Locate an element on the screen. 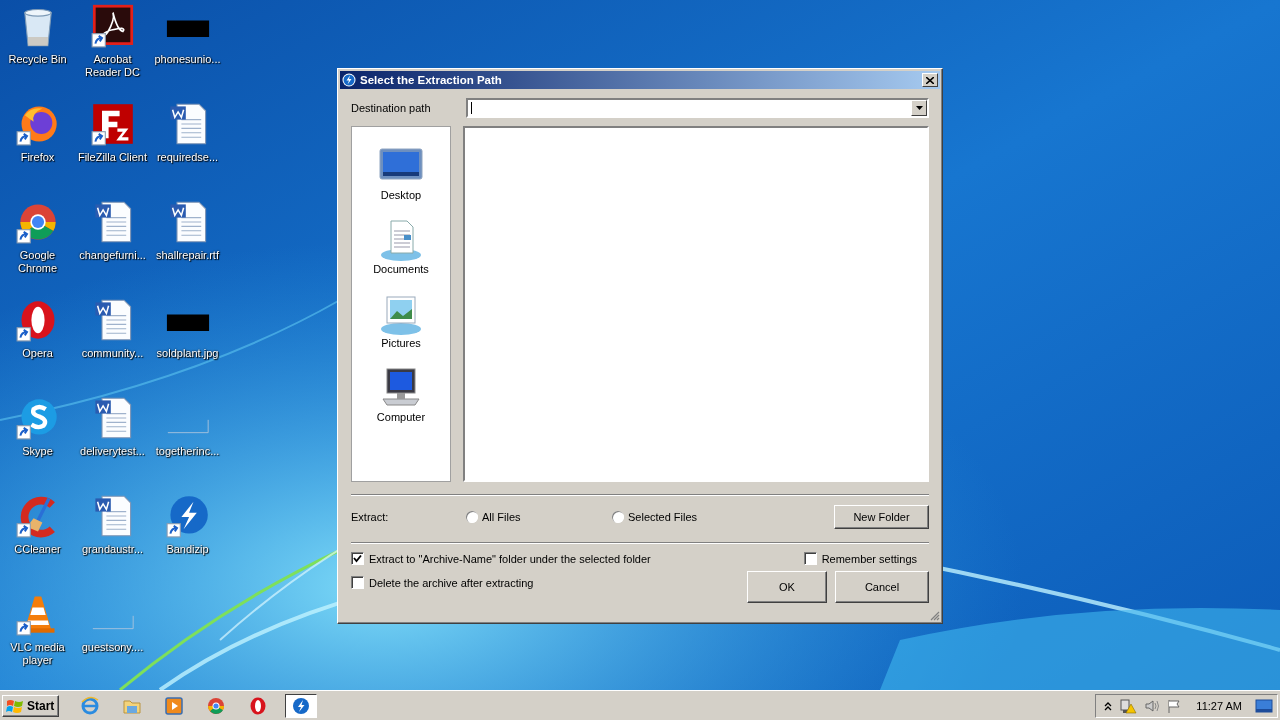  icon-label: Acrobat Reader DC is located at coordinates (112, 66).